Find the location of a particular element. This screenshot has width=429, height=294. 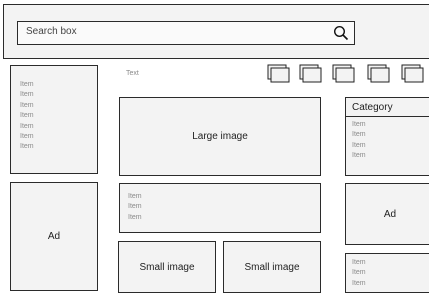

left-ad: Ad is located at coordinates (54, 236).